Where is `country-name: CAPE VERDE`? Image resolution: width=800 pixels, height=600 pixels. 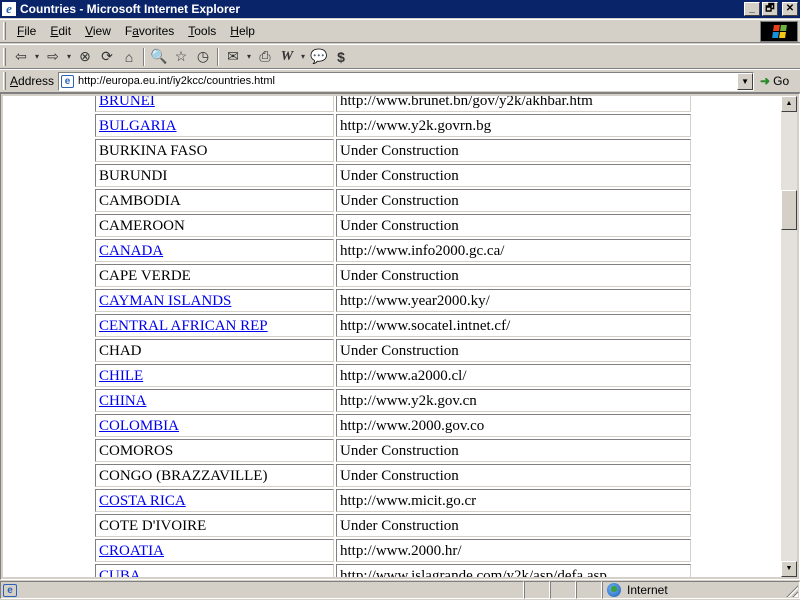
country-name: CAPE VERDE is located at coordinates (145, 276).